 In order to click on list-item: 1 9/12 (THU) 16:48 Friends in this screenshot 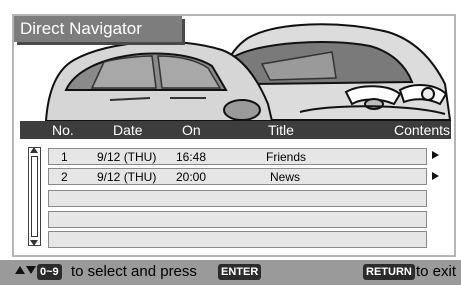, I will do `click(237, 156)`.